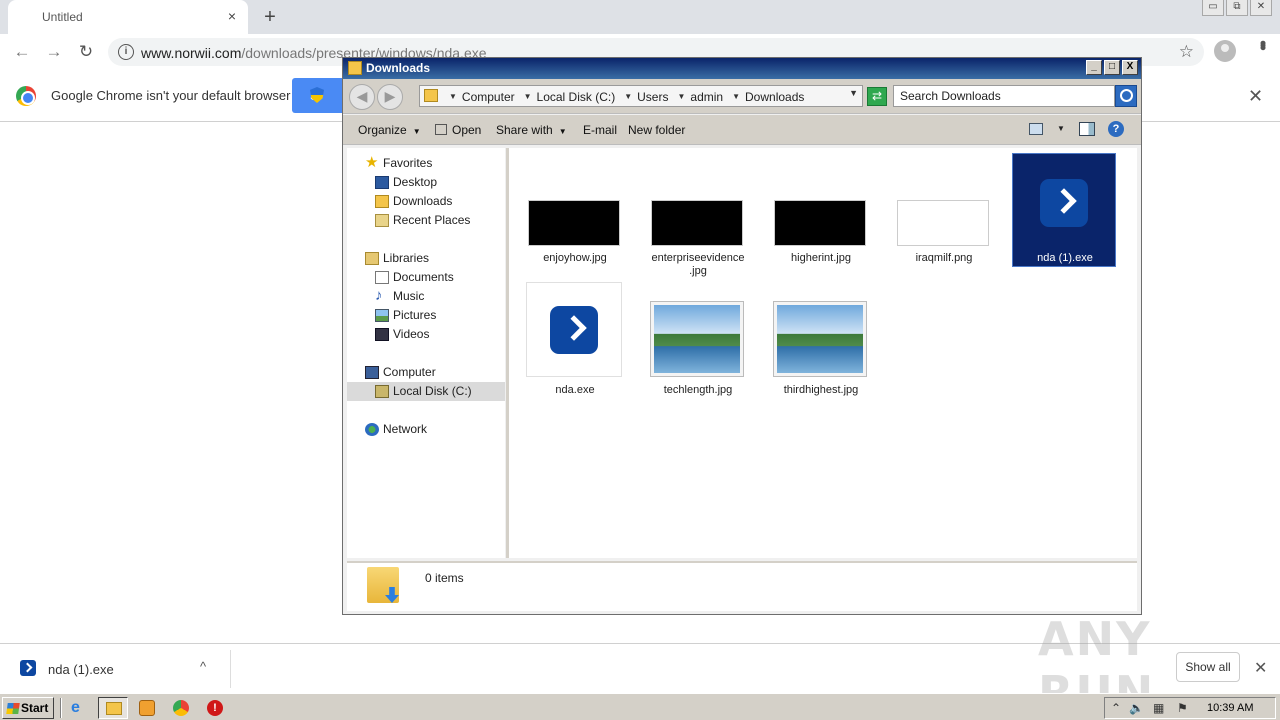  What do you see at coordinates (943, 223) in the screenshot?
I see `image-thumbnail` at bounding box center [943, 223].